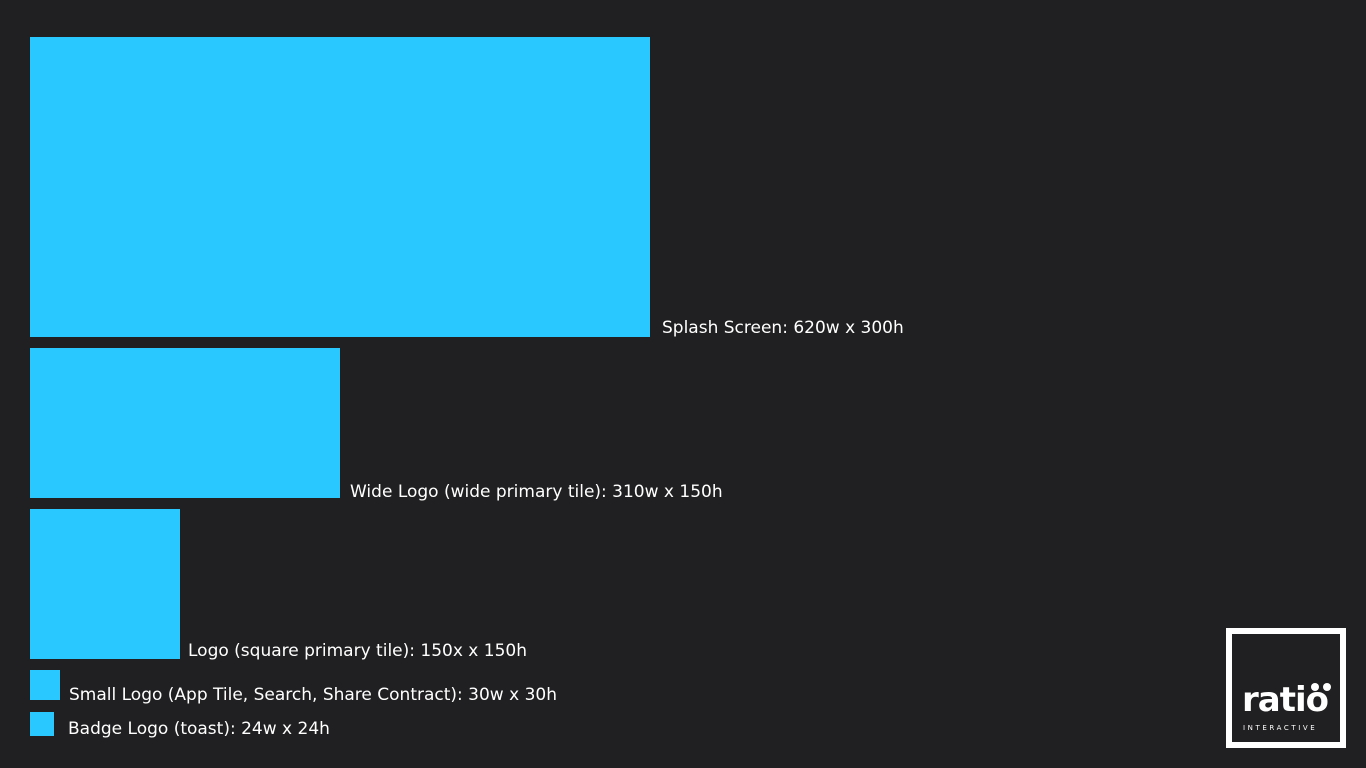 This screenshot has height=768, width=1366. Describe the element at coordinates (42, 724) in the screenshot. I see `badge-logo-tile` at that location.